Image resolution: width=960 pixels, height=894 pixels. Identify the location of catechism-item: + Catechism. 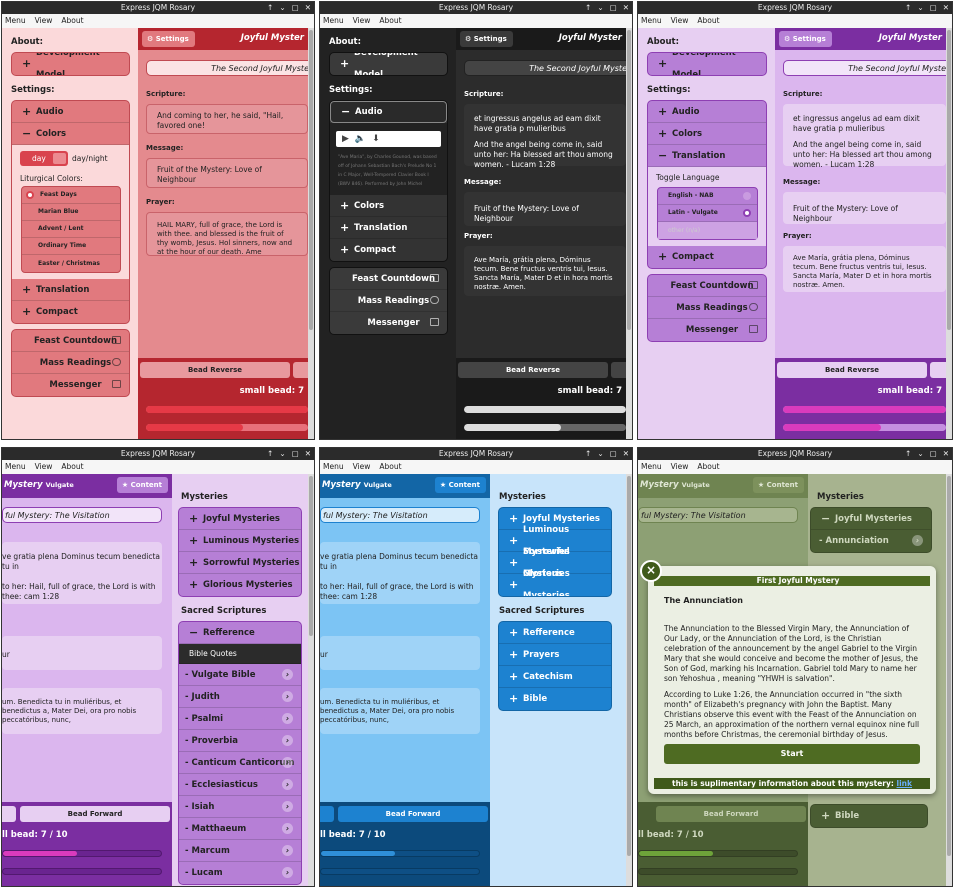
(555, 677).